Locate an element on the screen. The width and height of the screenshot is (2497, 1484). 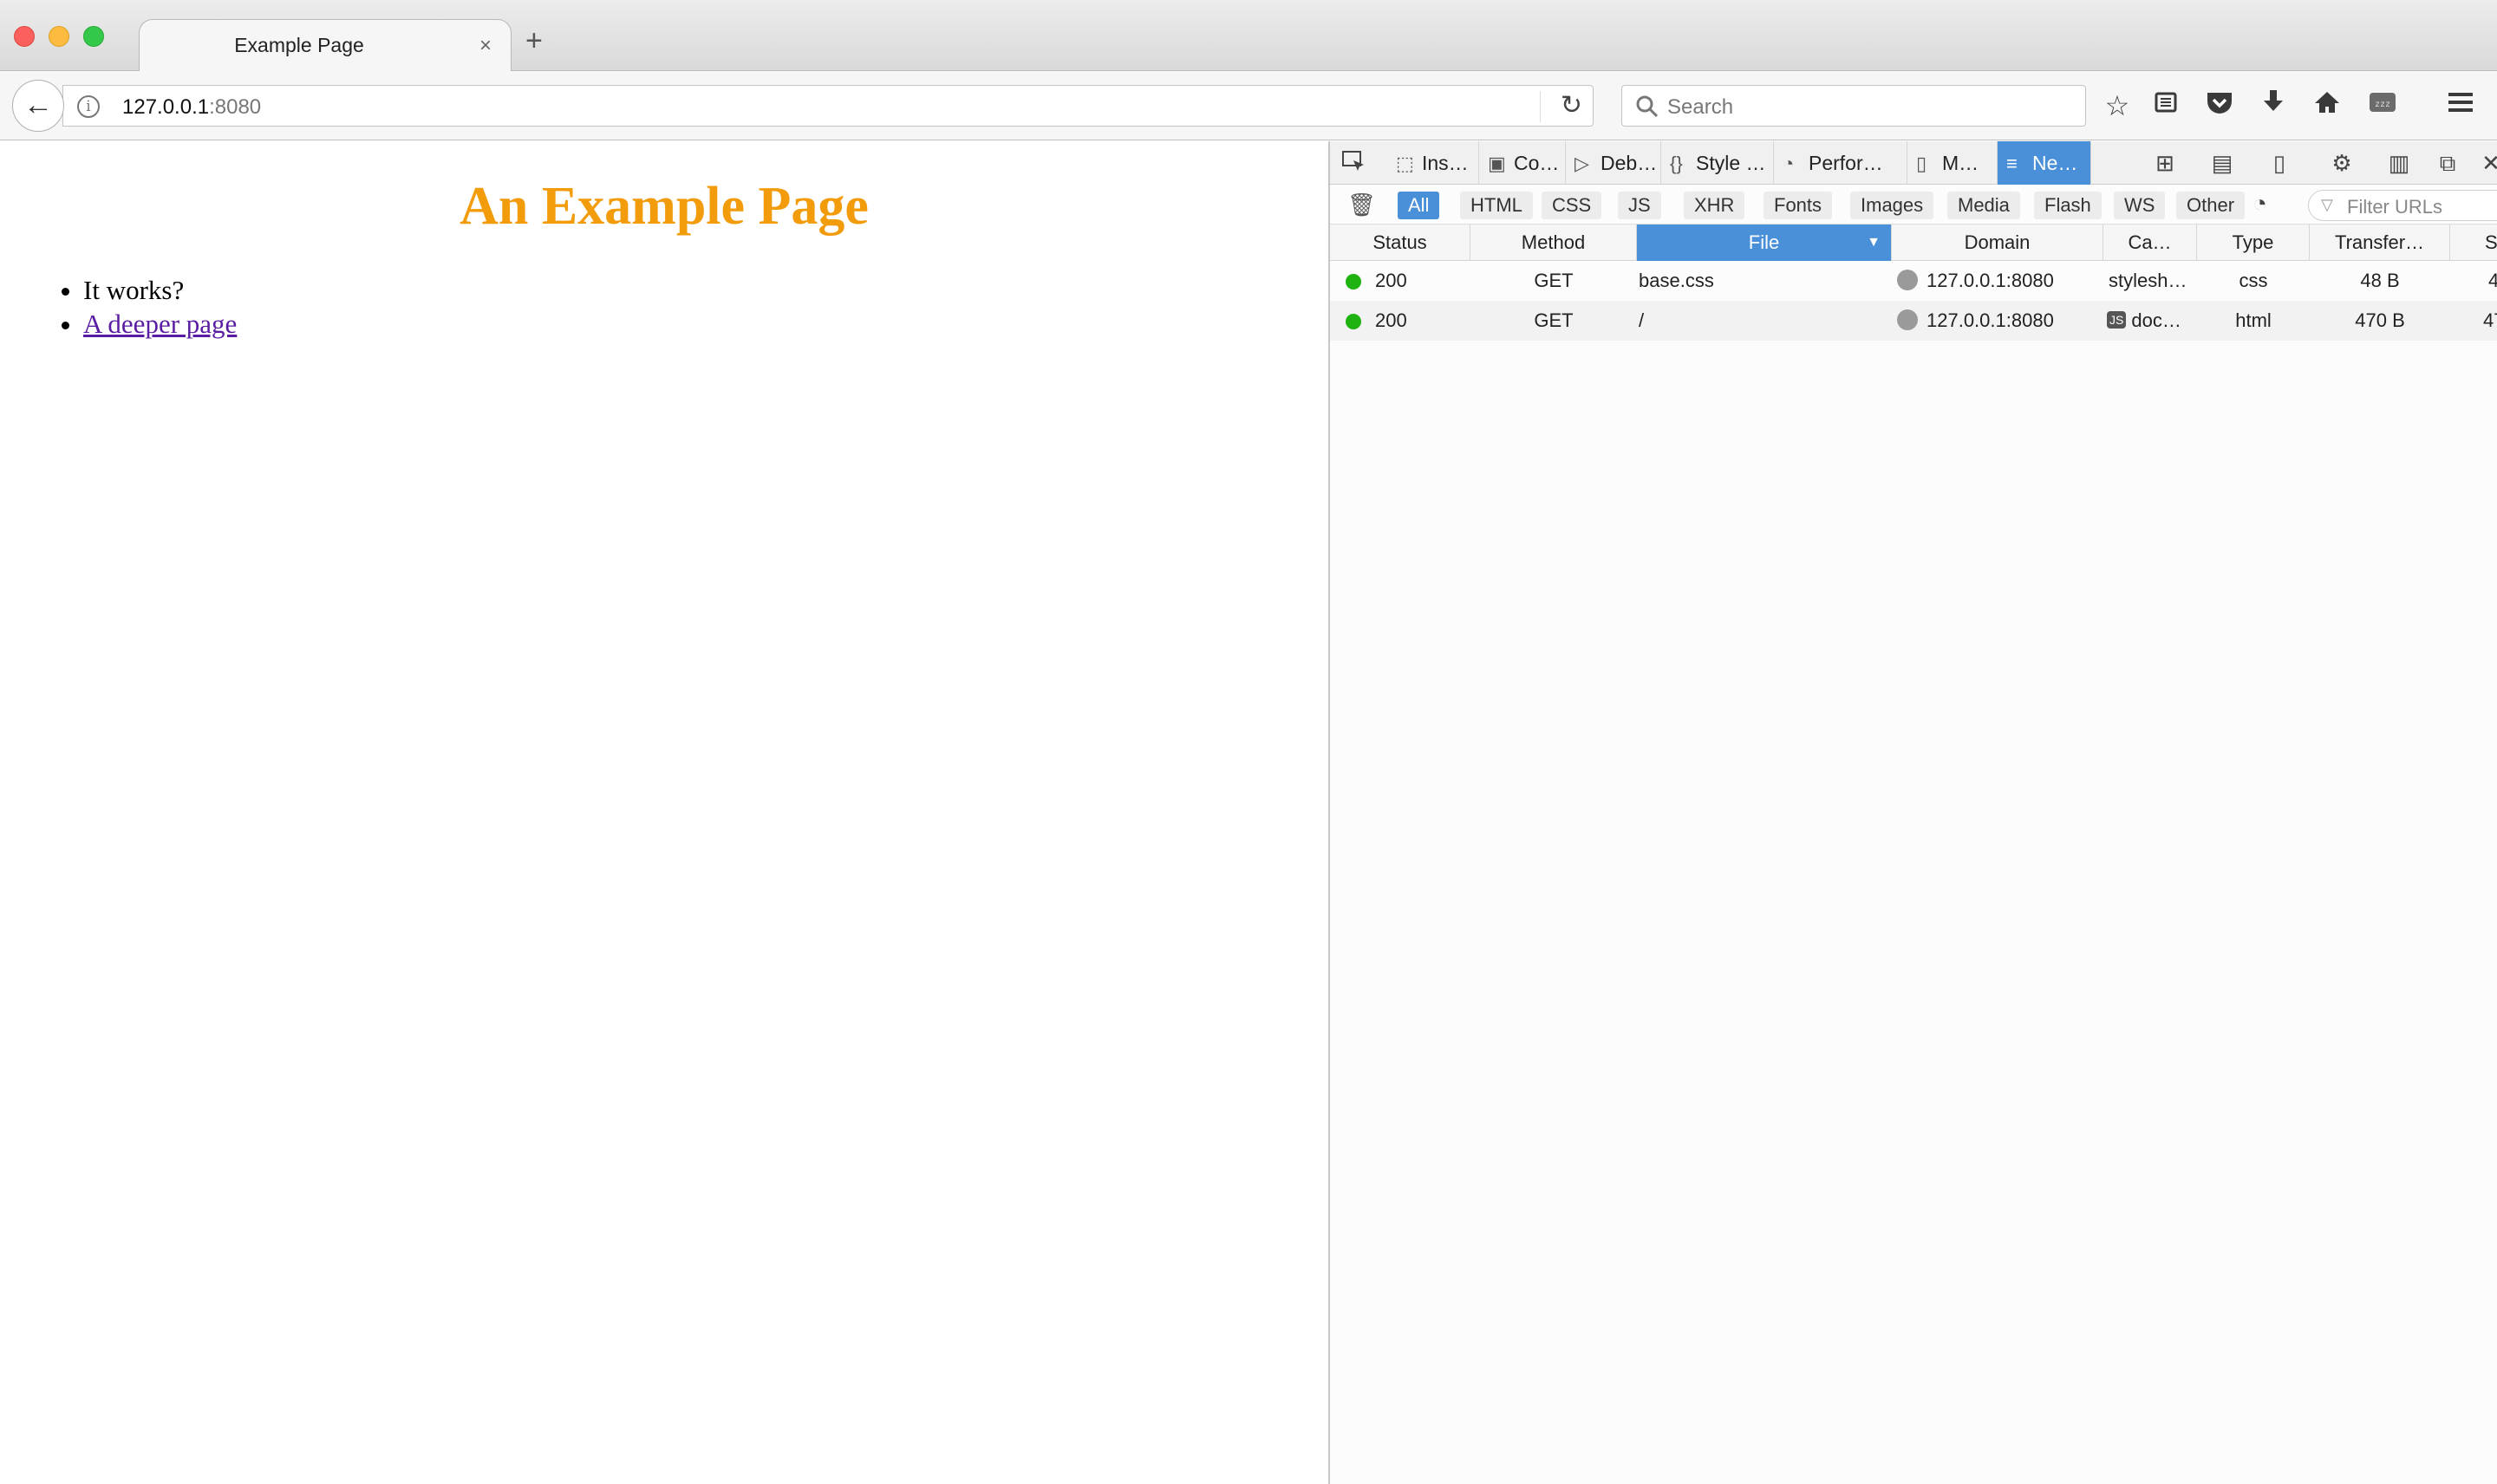
close-window-button is located at coordinates (24, 36).